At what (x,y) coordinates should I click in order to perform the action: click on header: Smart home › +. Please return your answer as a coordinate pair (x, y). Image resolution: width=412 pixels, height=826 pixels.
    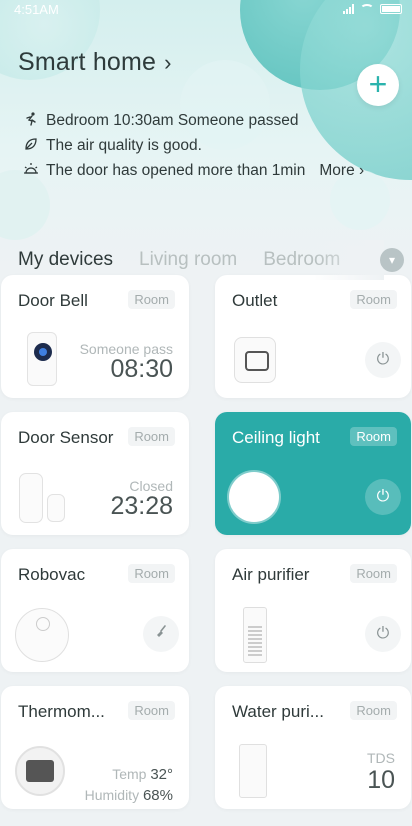
    Looking at the image, I should click on (206, 62).